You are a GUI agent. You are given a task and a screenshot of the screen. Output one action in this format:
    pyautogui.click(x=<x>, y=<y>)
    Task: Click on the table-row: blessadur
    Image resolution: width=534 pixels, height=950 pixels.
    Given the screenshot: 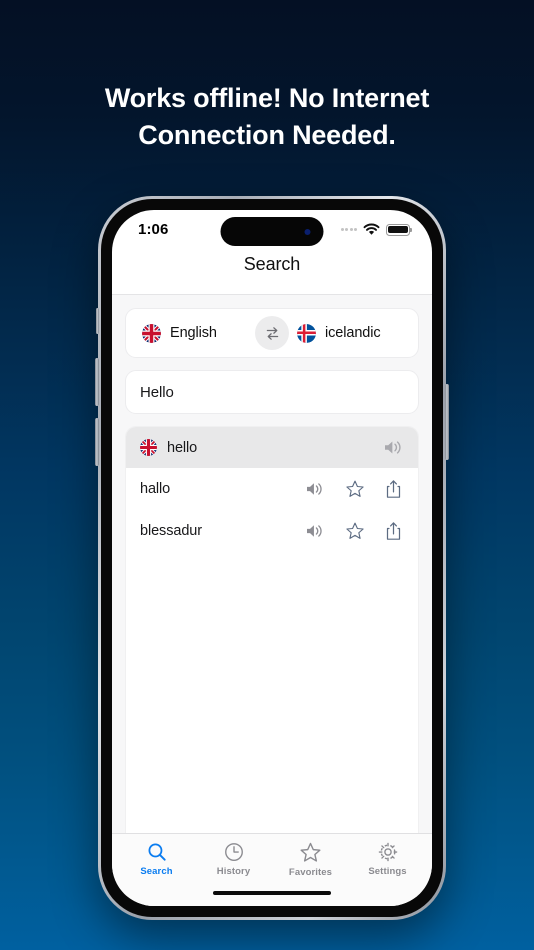 What is the action you would take?
    pyautogui.click(x=272, y=531)
    